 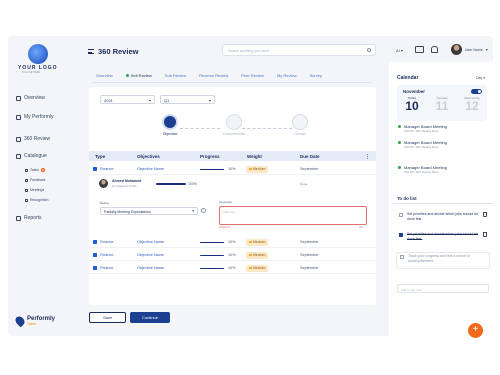 I want to click on sidebar-item-catalogue: Catalogue, so click(x=31, y=156).